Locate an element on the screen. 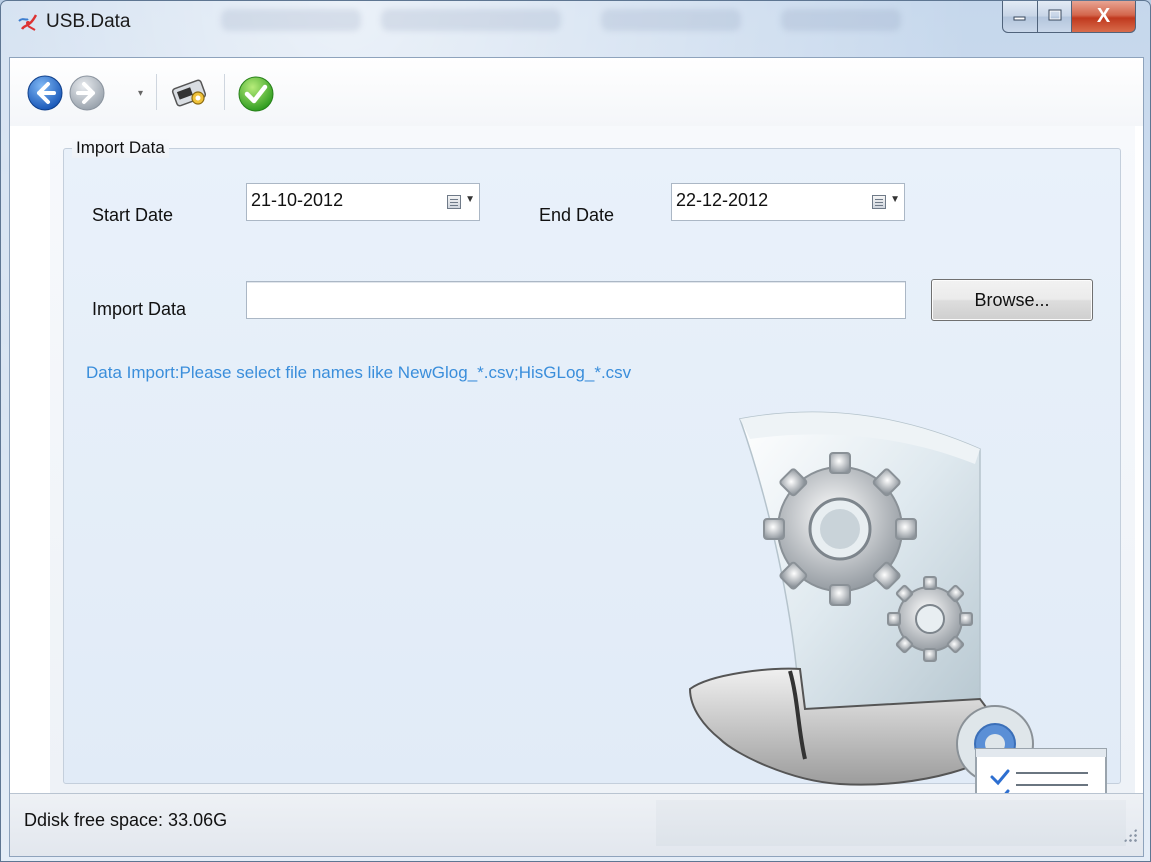  end-date-value: 22-12-2012 is located at coordinates (722, 200).